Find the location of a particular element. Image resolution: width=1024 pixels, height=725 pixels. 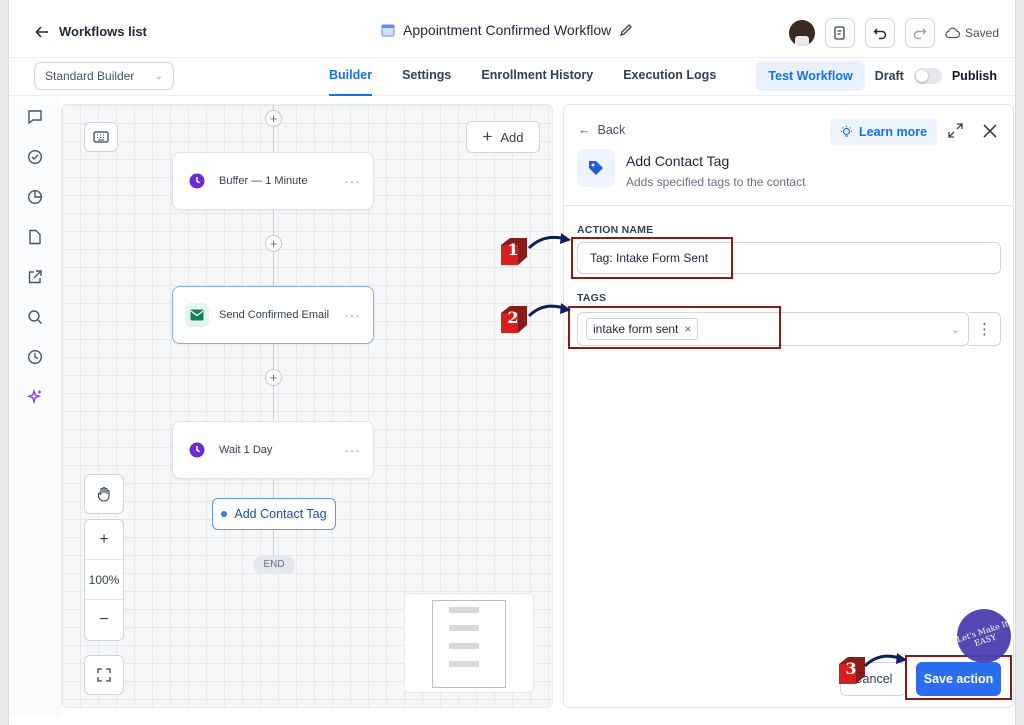

tab-settings: Settings is located at coordinates (426, 77).